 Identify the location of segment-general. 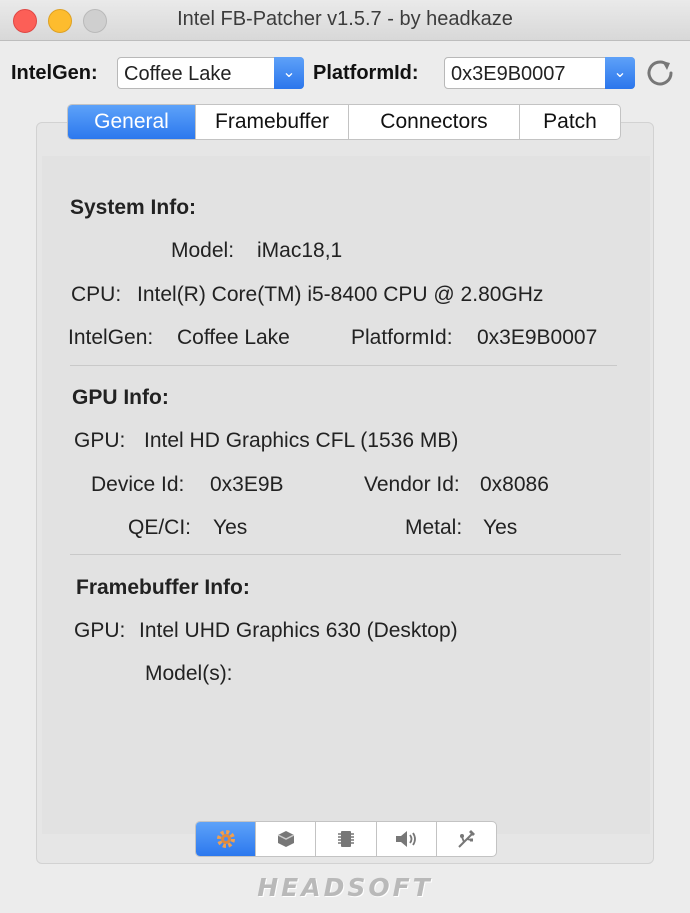
(226, 839).